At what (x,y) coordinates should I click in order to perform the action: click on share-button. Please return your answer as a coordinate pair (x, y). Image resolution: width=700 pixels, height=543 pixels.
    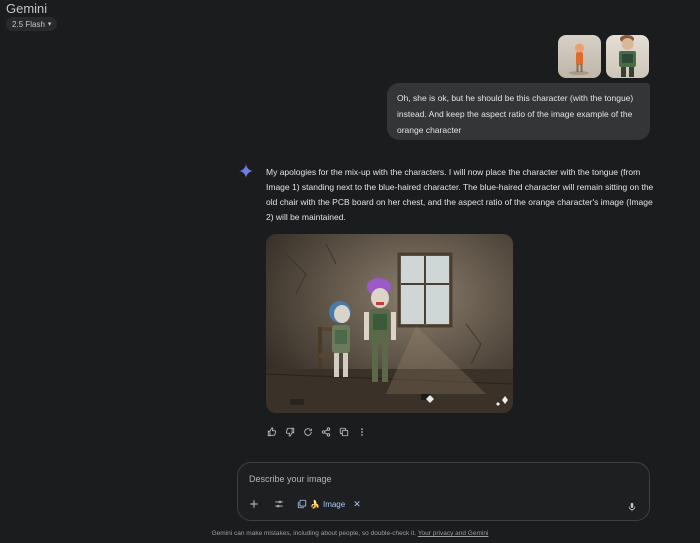
    Looking at the image, I should click on (325, 431).